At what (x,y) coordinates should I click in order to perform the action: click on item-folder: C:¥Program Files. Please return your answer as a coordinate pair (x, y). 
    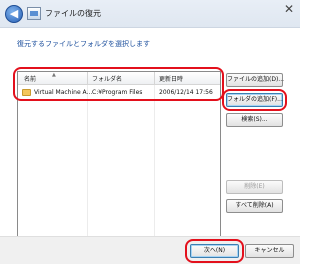
    Looking at the image, I should click on (117, 92).